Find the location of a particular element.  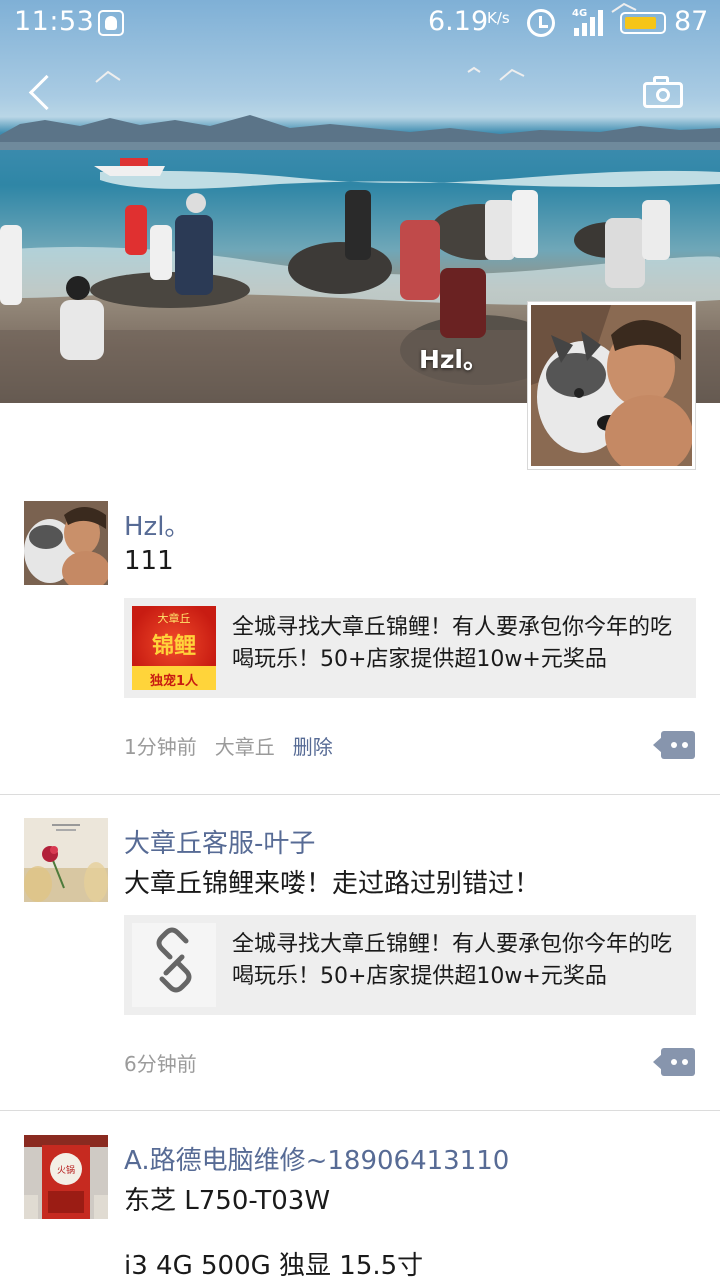

thumb-bottom-text: 独宠1人 is located at coordinates (174, 681).